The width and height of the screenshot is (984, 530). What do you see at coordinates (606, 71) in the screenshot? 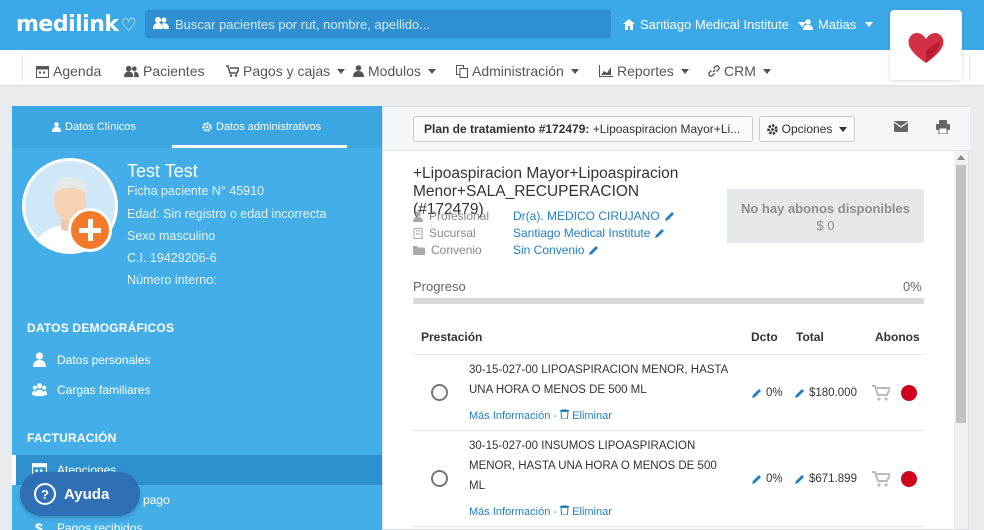
I see `chart-icon` at bounding box center [606, 71].